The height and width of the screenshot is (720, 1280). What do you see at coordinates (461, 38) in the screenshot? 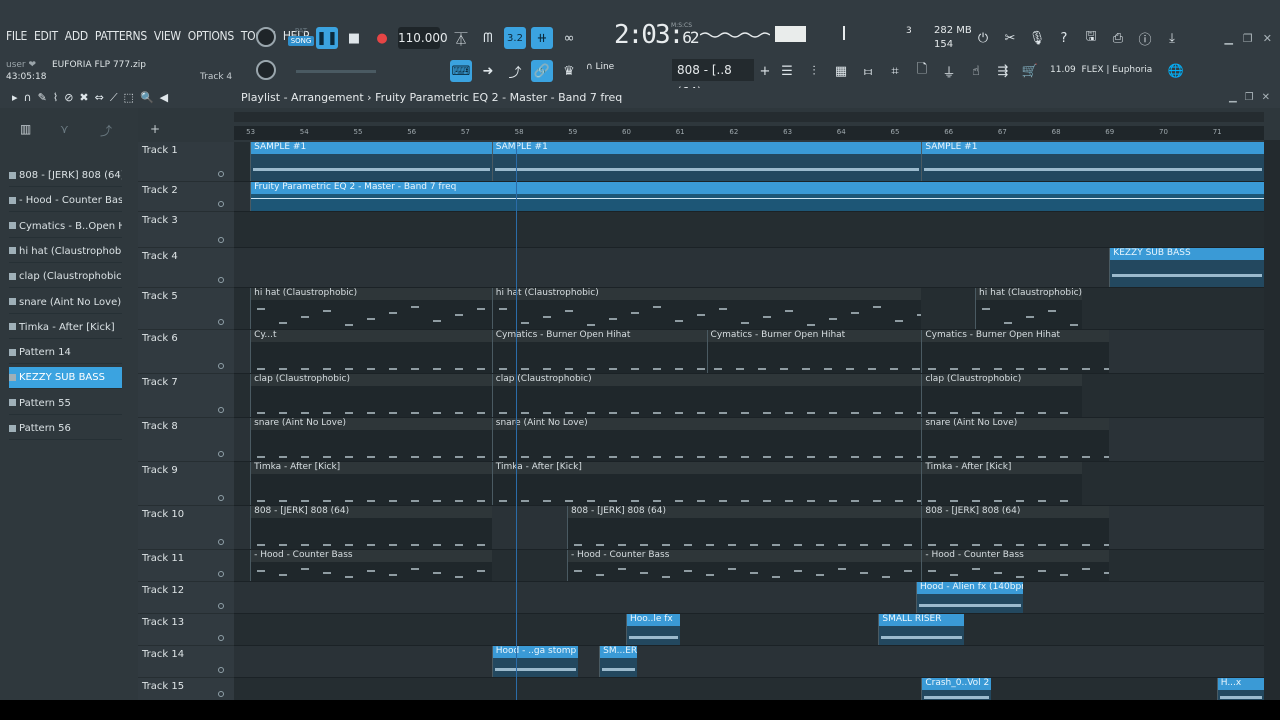
I see `metronome-button: ⏄` at bounding box center [461, 38].